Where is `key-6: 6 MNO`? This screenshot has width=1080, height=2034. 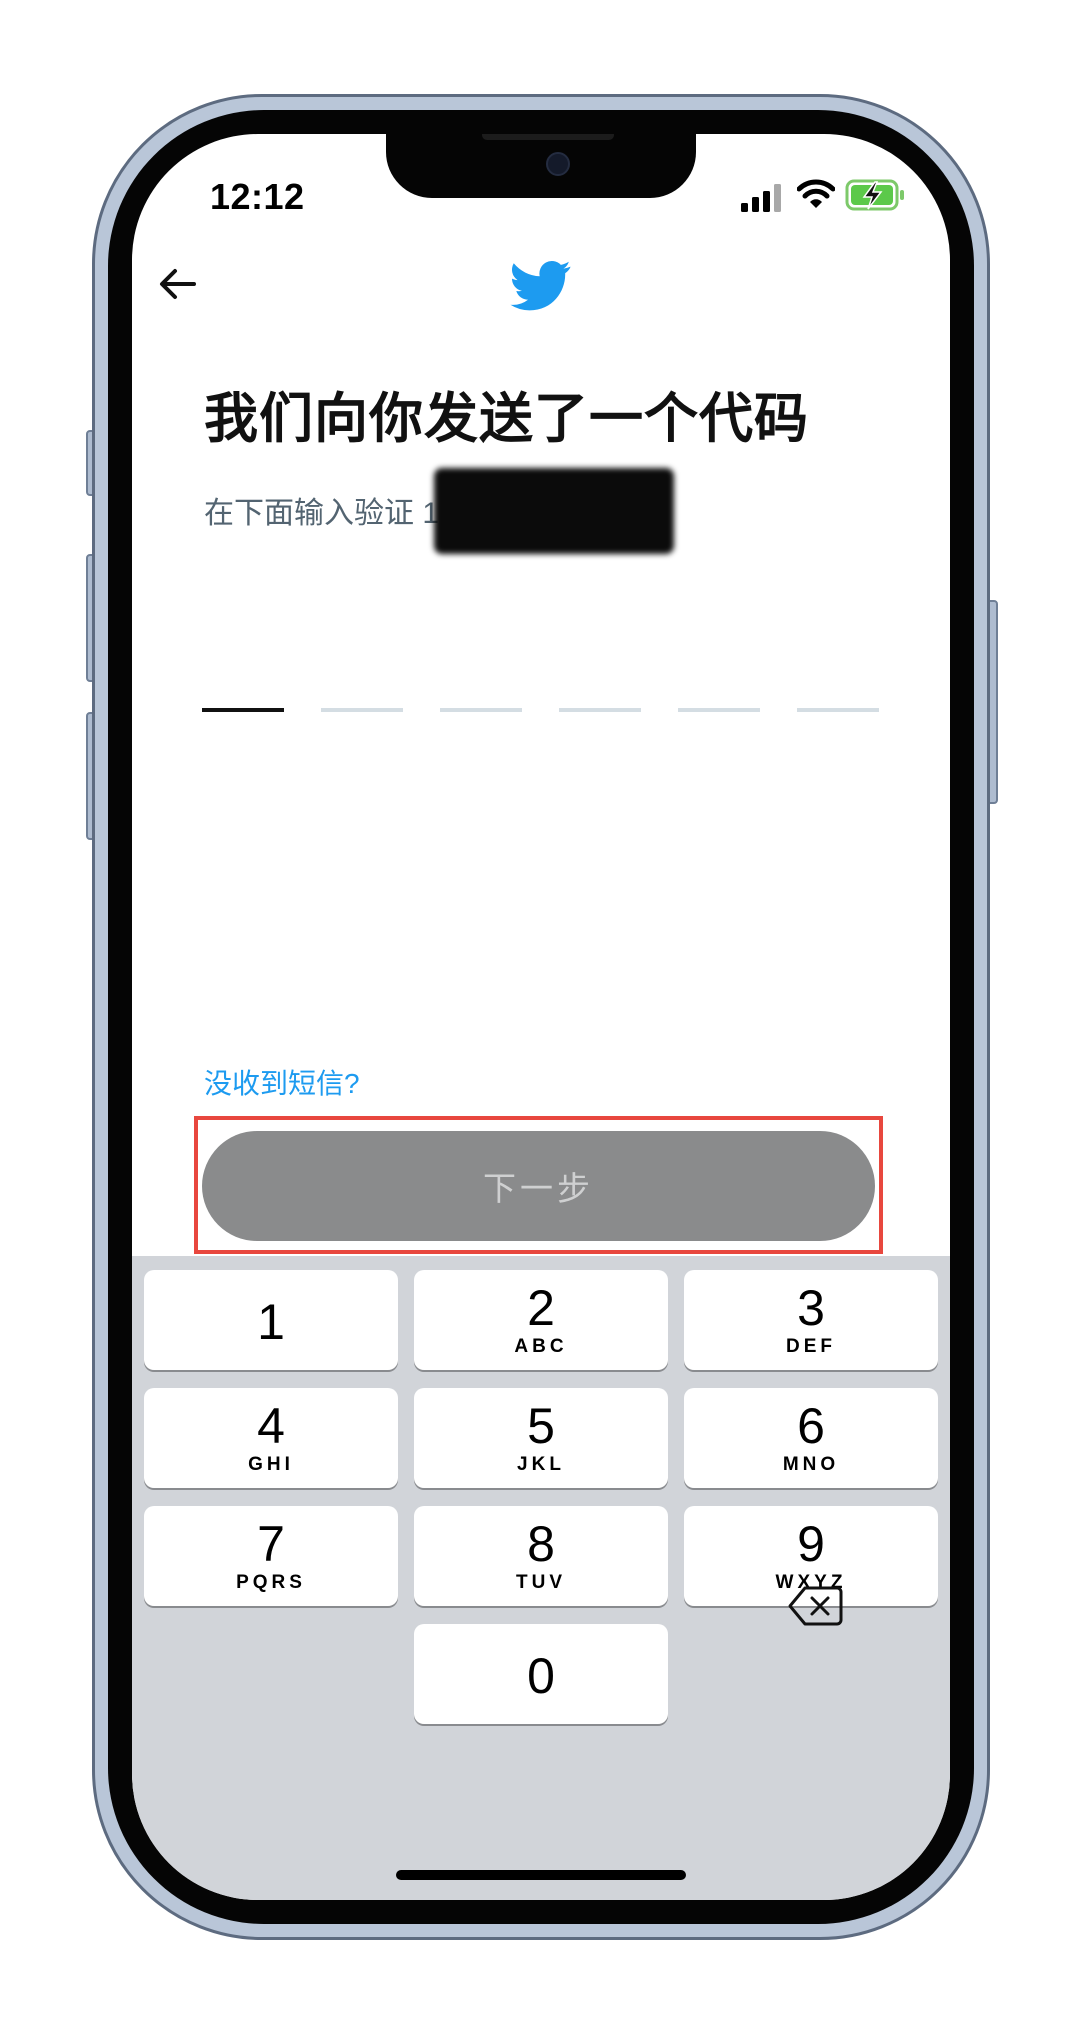
key-6: 6 MNO is located at coordinates (811, 1438).